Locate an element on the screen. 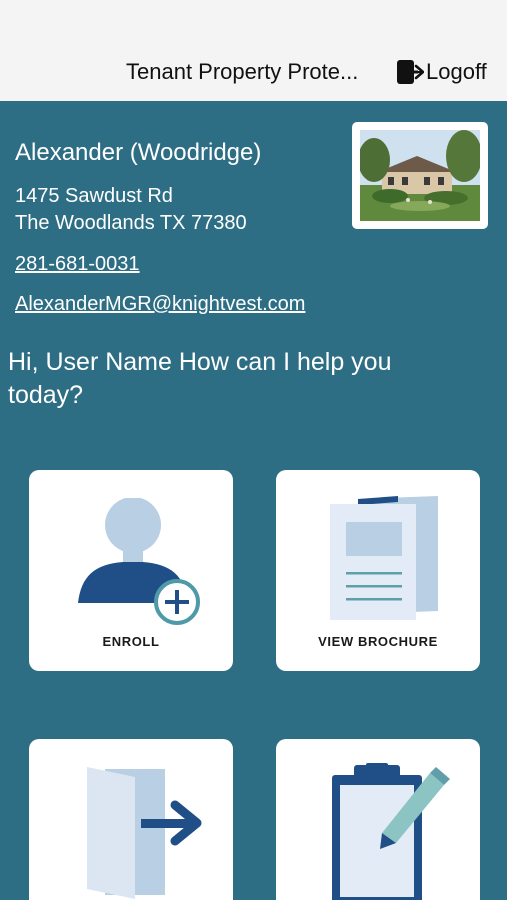 The width and height of the screenshot is (507, 900). property-name: Alexander (Woodridge) is located at coordinates (138, 152).